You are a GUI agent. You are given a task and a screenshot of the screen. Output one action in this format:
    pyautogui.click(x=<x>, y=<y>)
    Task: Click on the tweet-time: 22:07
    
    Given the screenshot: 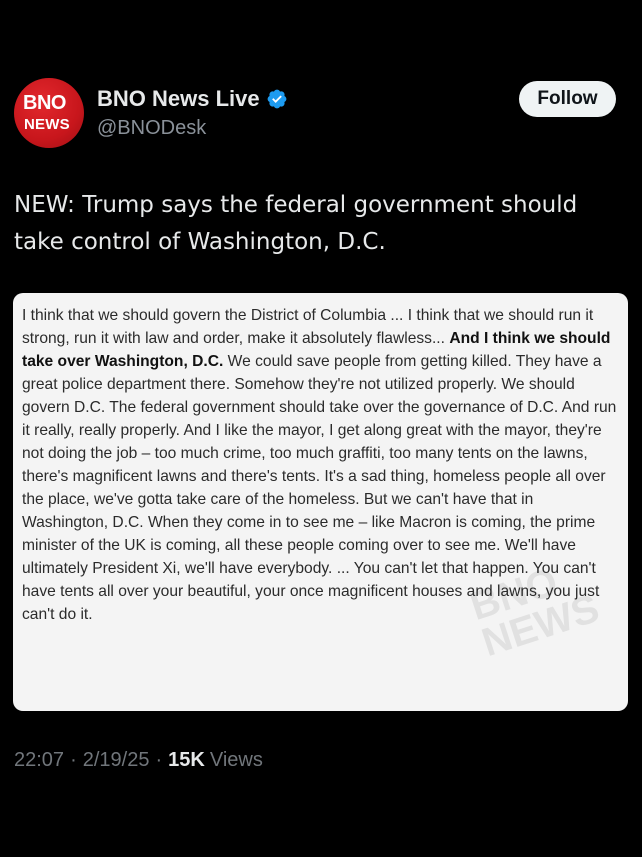 What is the action you would take?
    pyautogui.click(x=39, y=760)
    